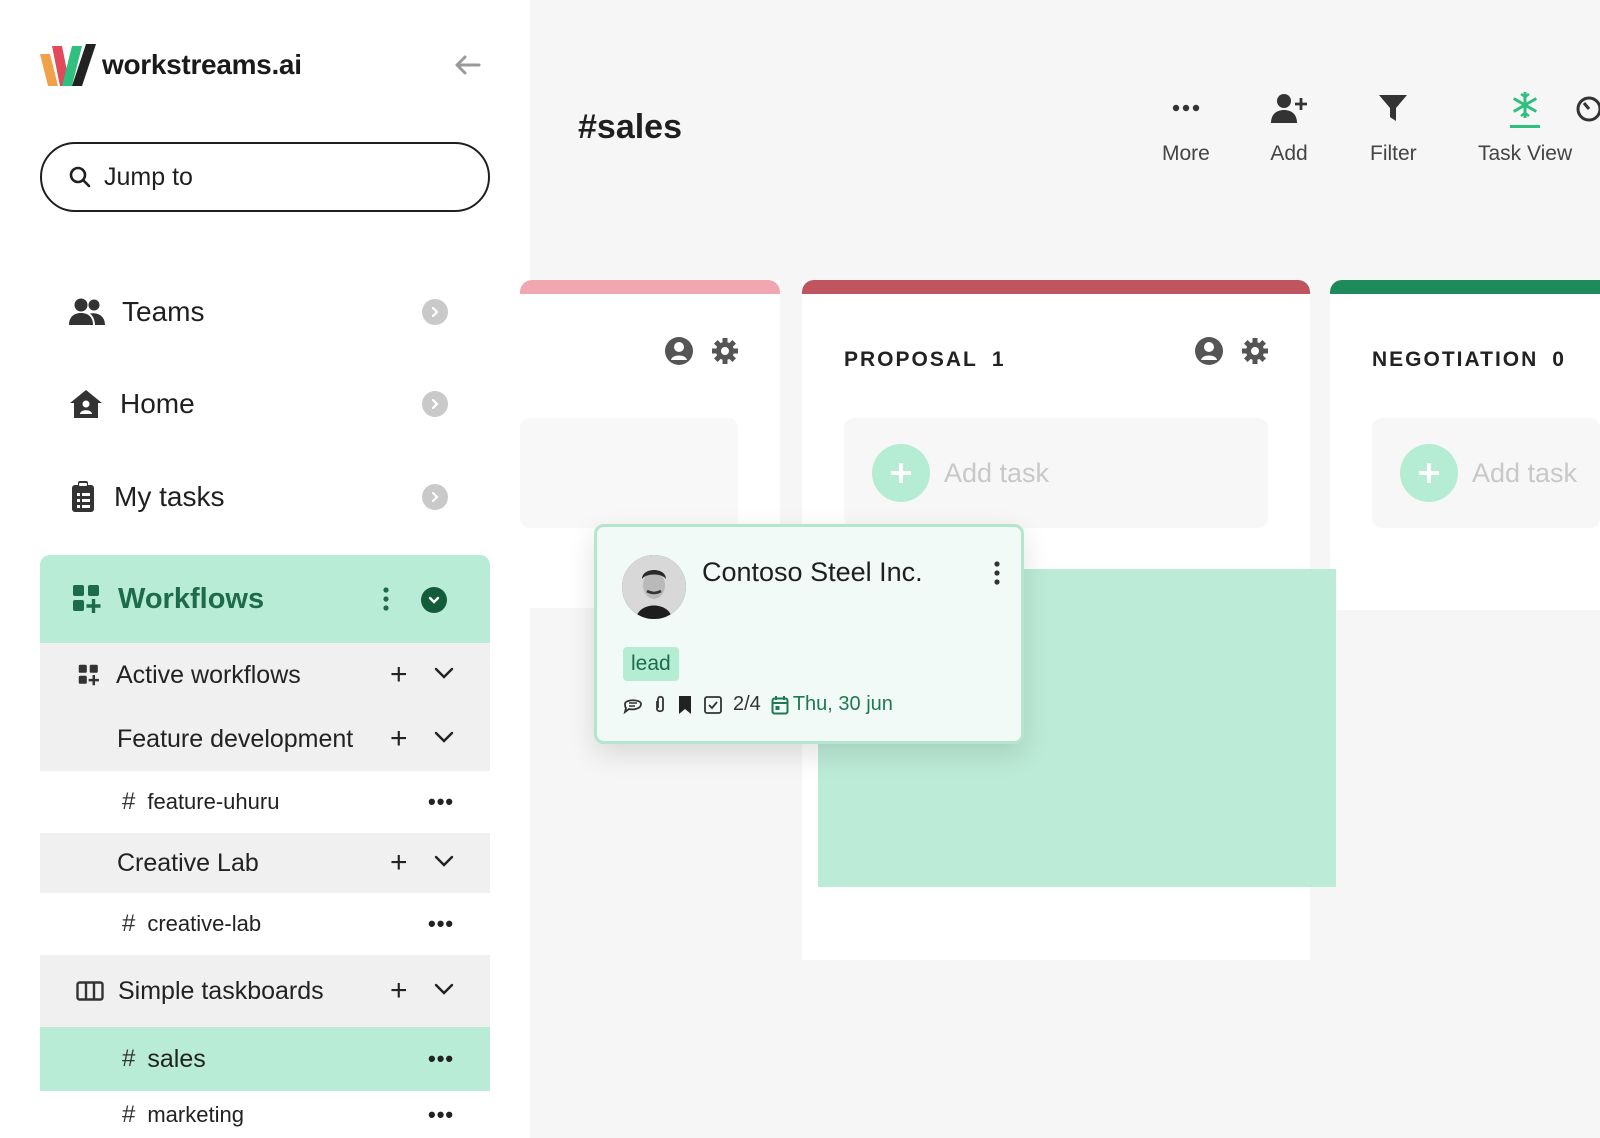 This screenshot has width=1600, height=1138. I want to click on brand-logo: workstreams.ai, so click(171, 65).